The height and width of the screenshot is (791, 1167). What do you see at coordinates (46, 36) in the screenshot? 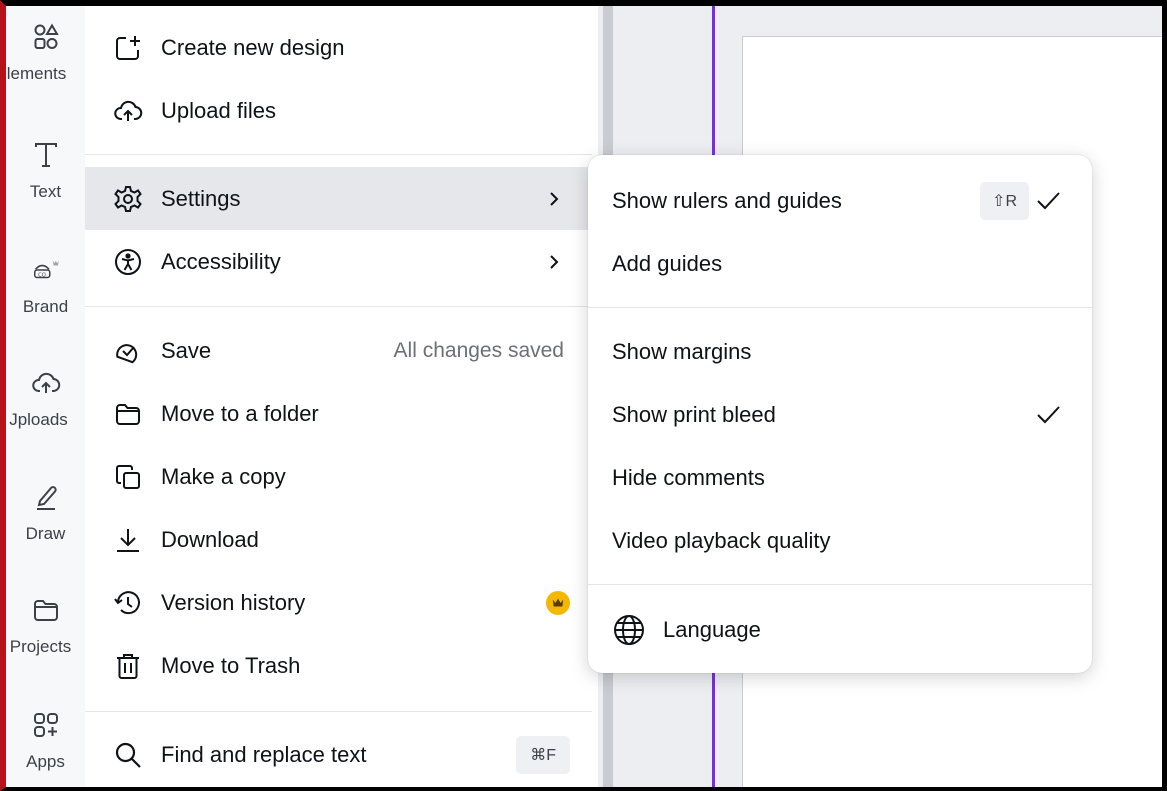
I see `elements-icon` at bounding box center [46, 36].